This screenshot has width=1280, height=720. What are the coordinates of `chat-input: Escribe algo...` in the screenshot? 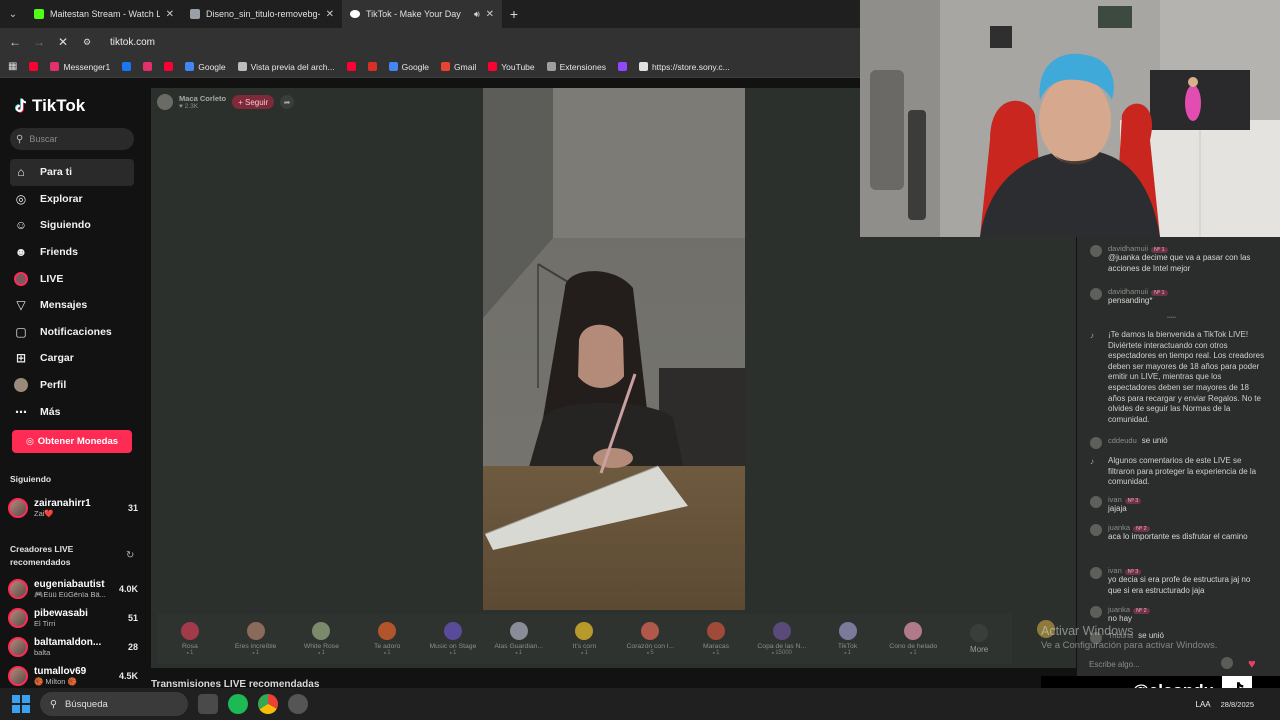 It's located at (1157, 664).